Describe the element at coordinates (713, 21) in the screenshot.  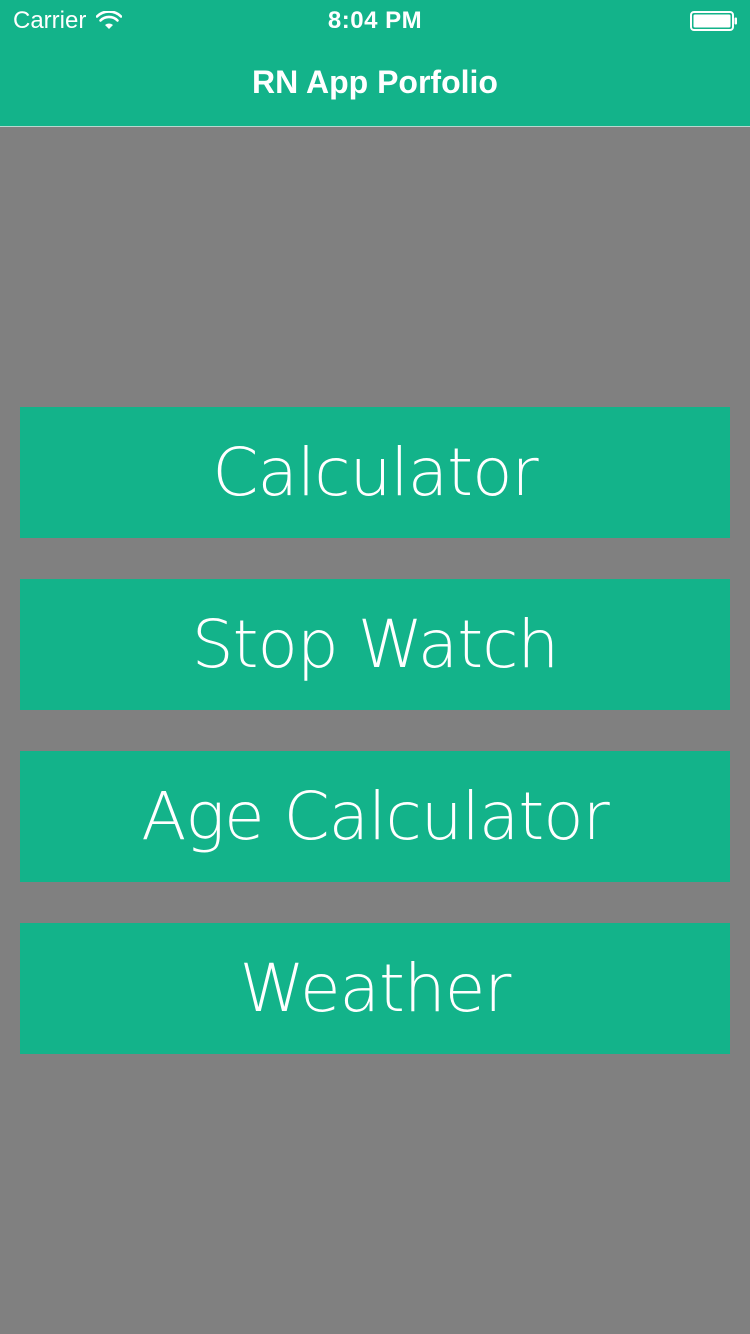
I see `battery-icon` at that location.